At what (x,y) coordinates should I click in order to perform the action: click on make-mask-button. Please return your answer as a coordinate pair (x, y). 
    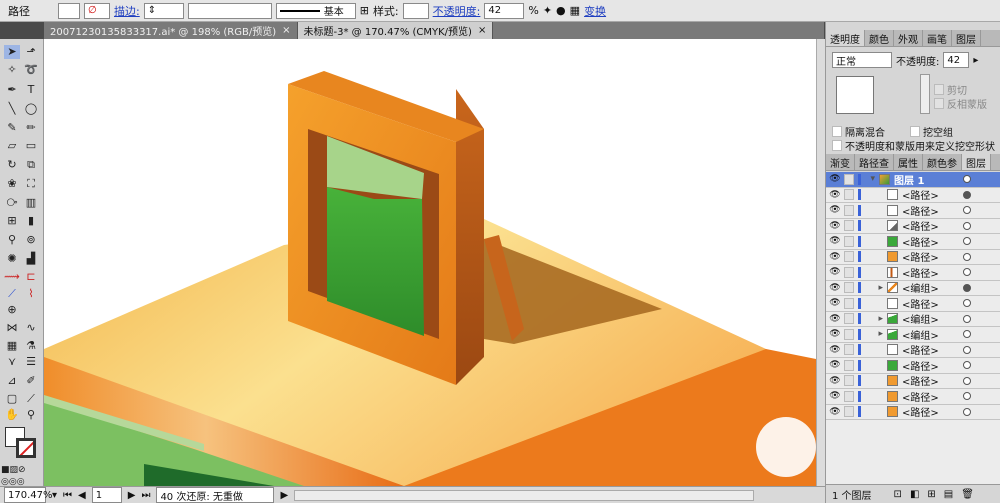
    Looking at the image, I should click on (925, 94).